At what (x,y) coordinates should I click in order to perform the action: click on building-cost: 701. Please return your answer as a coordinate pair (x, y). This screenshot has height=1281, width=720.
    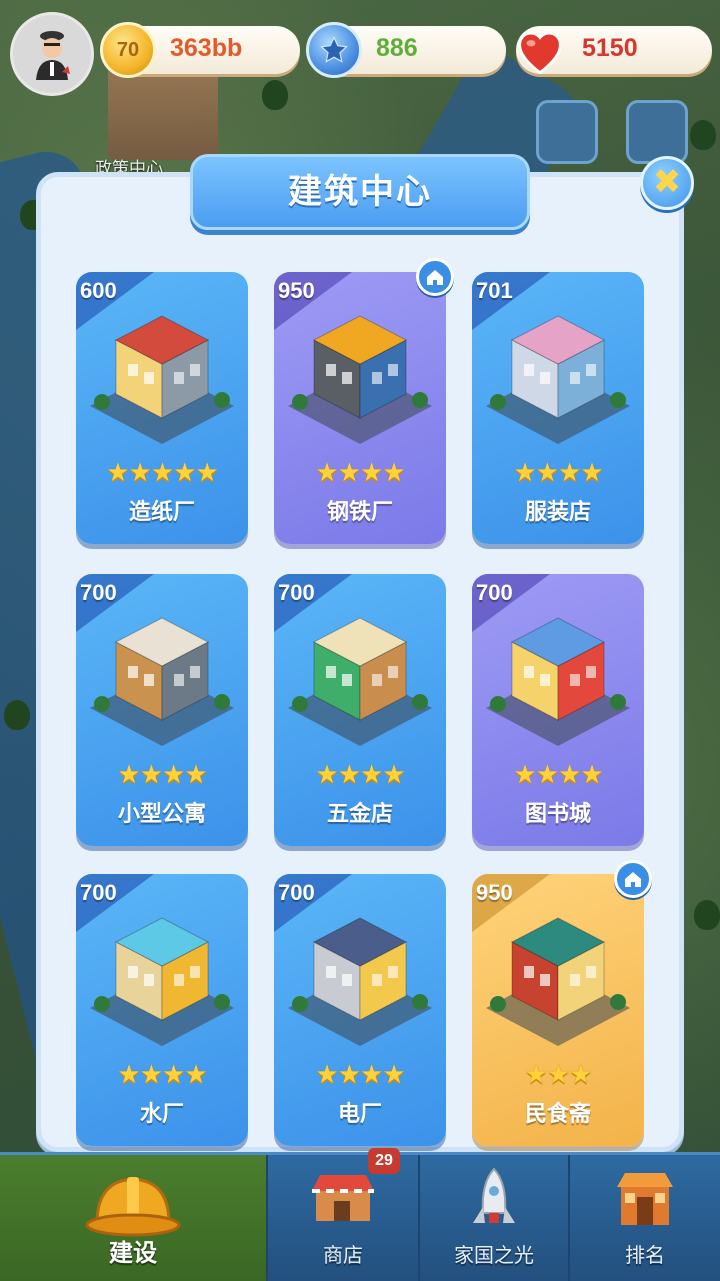
    Looking at the image, I should click on (494, 290).